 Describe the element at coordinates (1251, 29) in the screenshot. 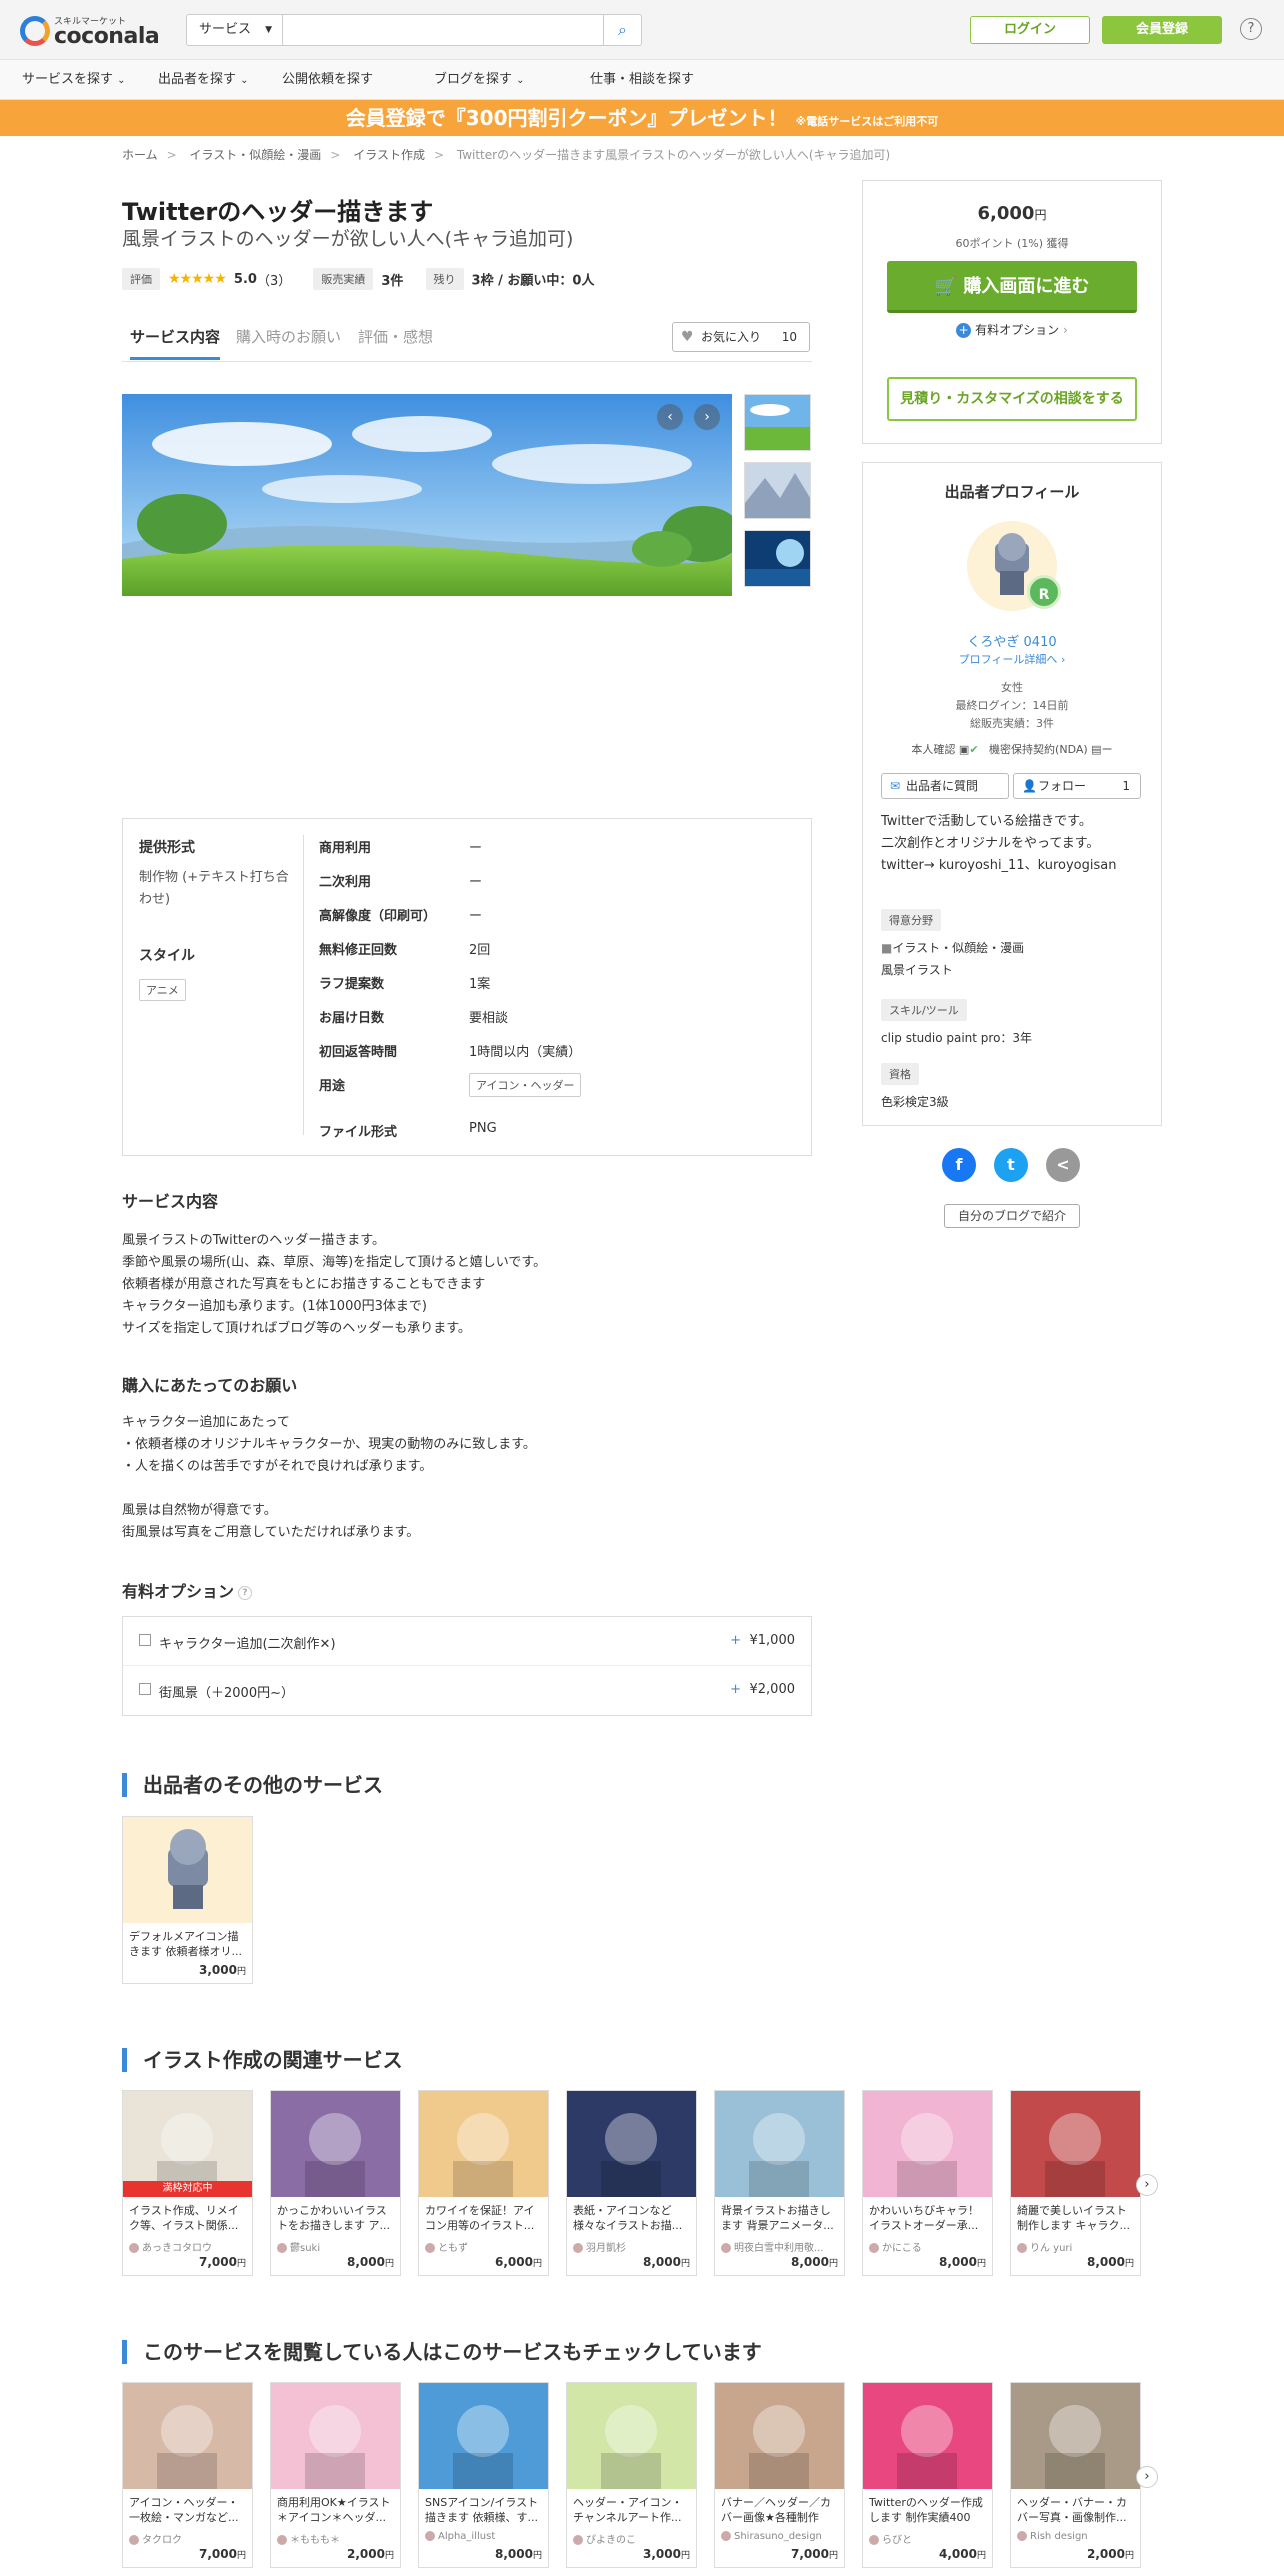

I see `help-icon: ?` at that location.